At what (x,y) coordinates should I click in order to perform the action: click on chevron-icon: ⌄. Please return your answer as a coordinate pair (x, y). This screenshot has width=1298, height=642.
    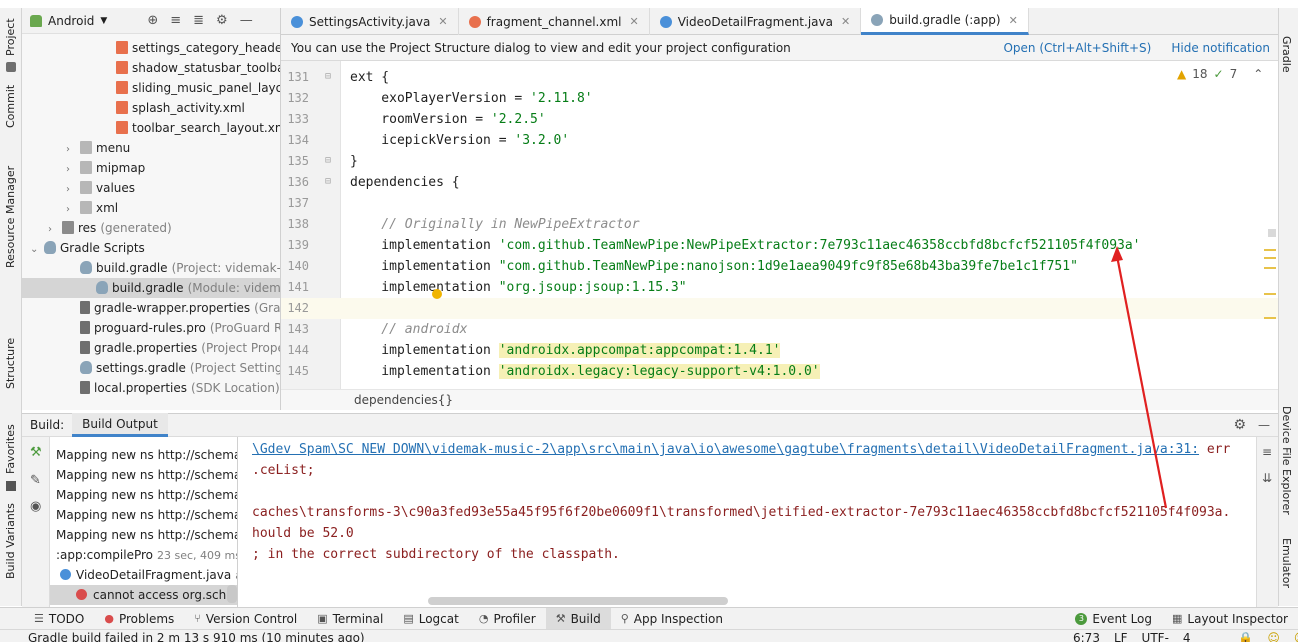
    Looking at the image, I should click on (37, 250).